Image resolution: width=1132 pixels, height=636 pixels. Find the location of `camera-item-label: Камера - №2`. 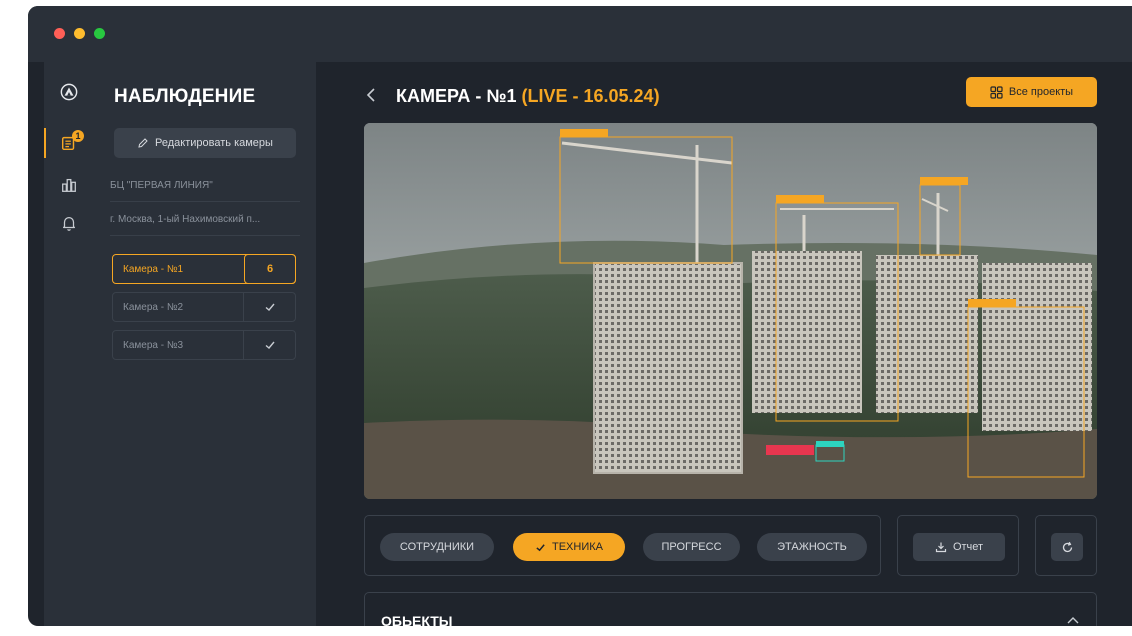

camera-item-label: Камера - №2 is located at coordinates (153, 307).